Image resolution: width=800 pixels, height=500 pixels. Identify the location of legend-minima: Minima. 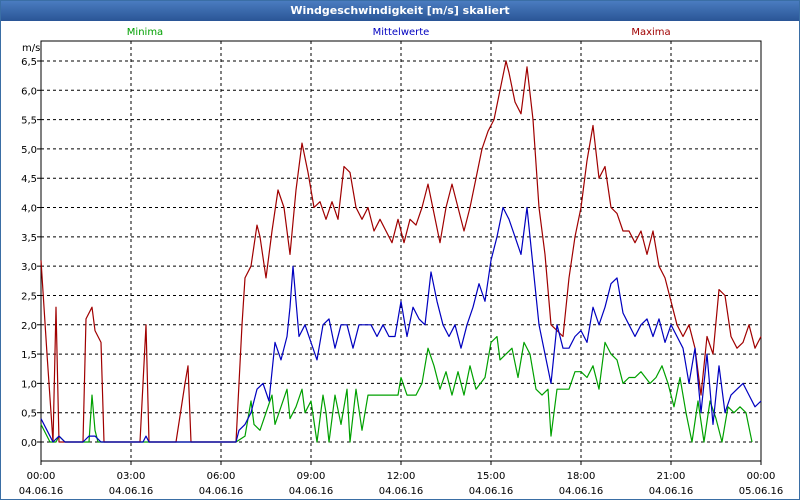
(145, 32).